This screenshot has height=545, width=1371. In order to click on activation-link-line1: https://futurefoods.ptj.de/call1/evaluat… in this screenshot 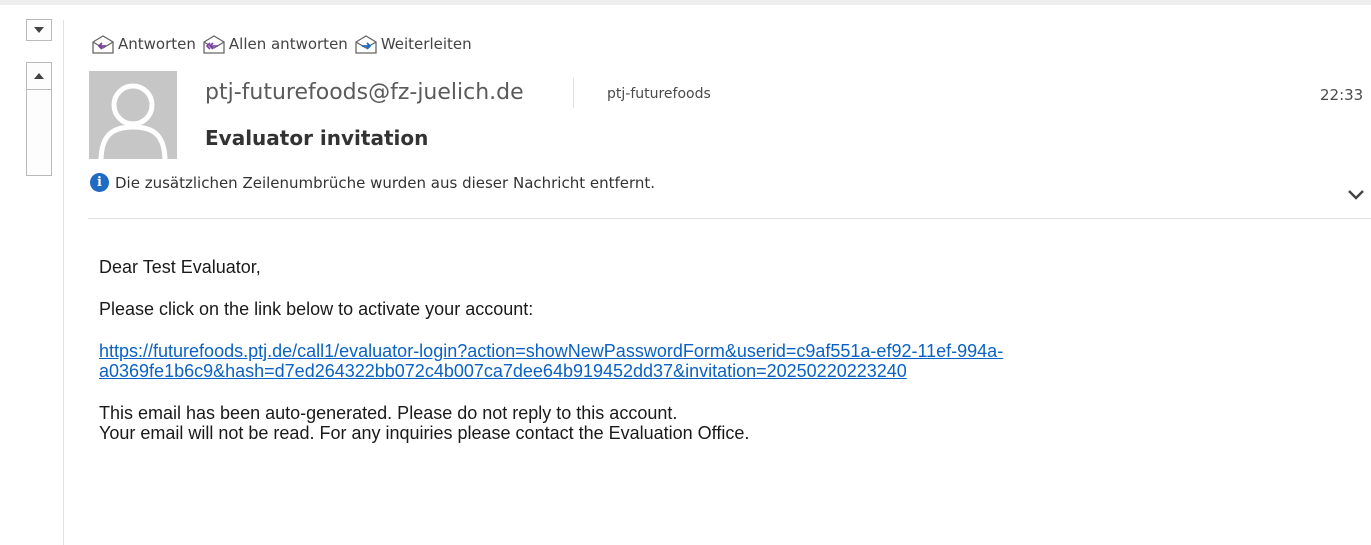, I will do `click(551, 351)`.